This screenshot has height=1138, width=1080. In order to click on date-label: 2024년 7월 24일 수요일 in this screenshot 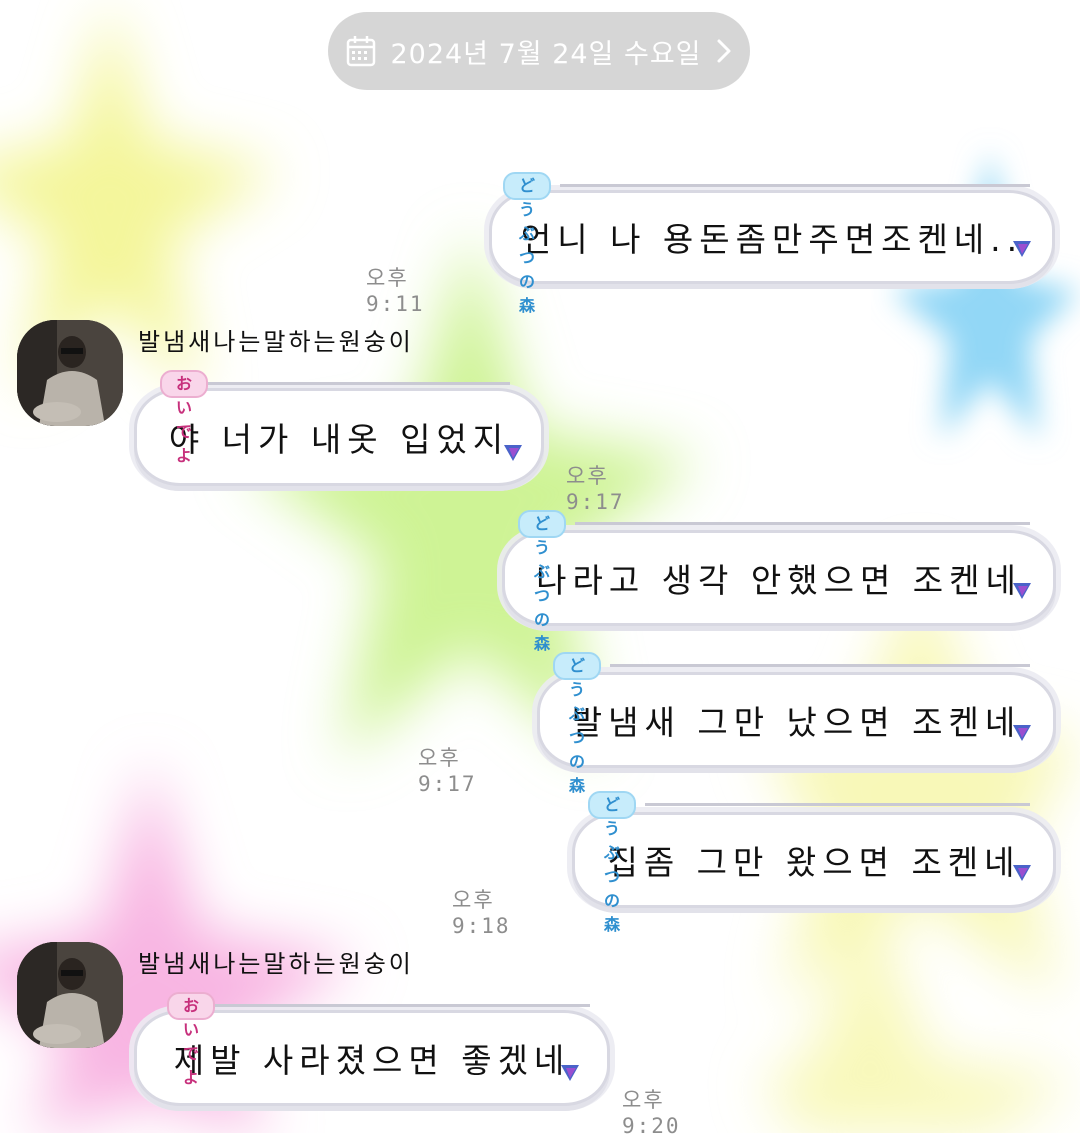, I will do `click(546, 54)`.